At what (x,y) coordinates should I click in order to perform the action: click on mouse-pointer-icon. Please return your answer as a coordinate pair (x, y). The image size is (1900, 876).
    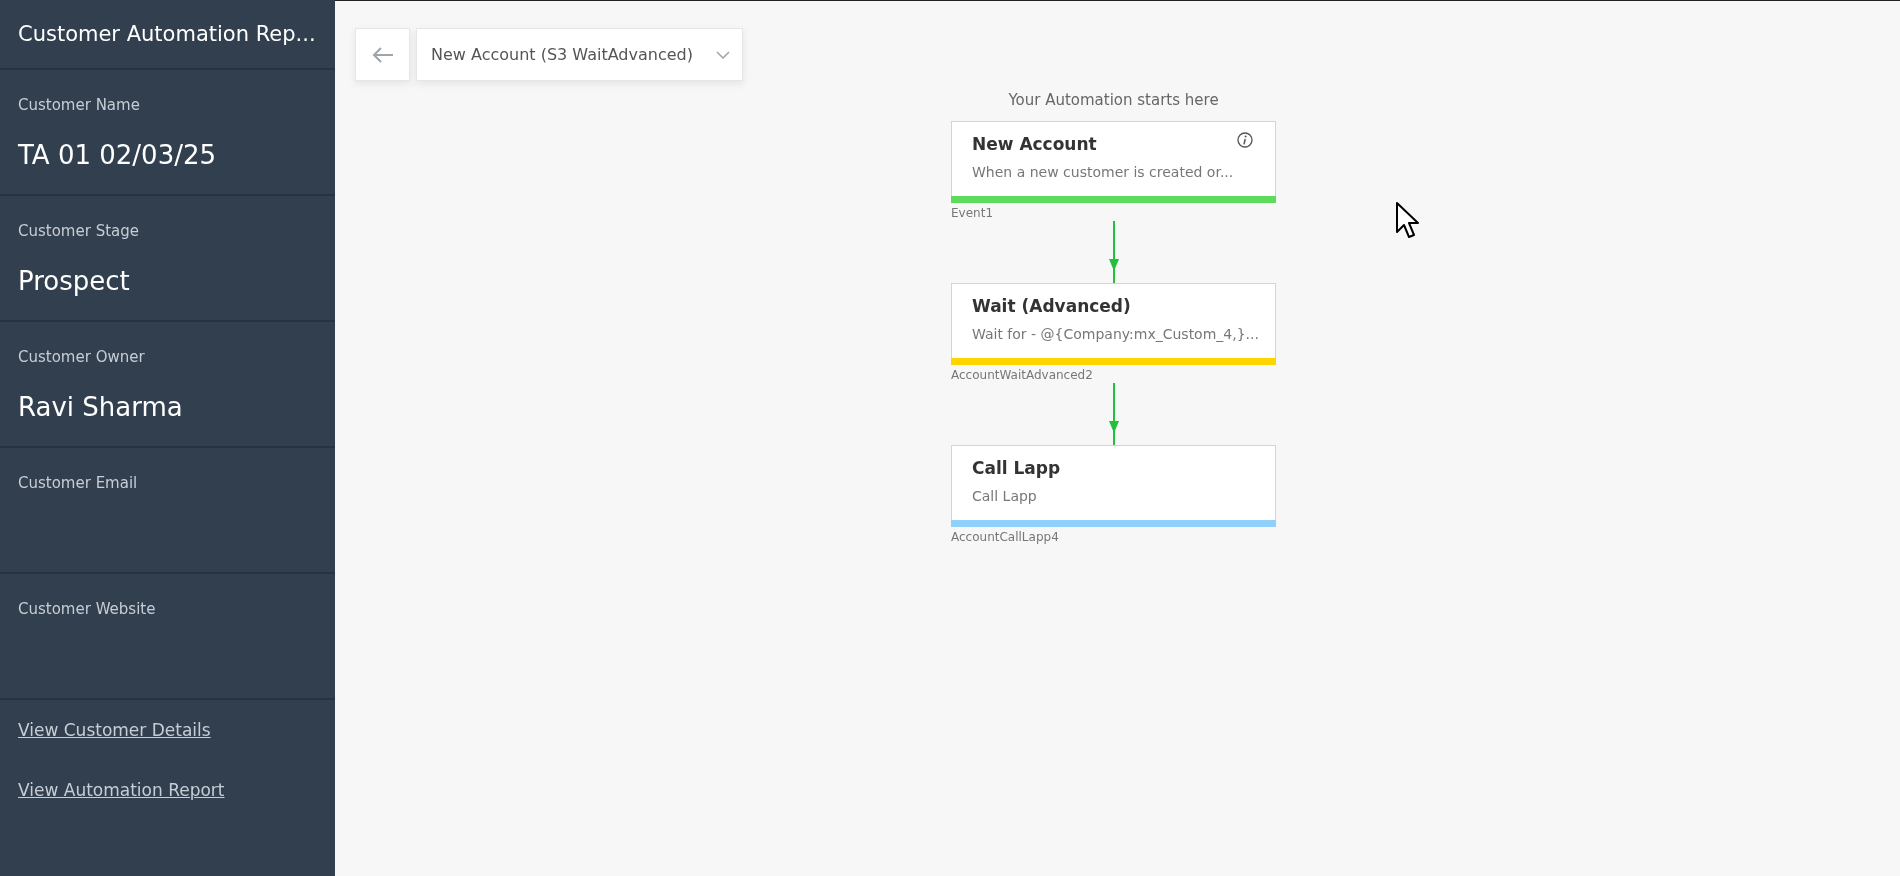
    Looking at the image, I should click on (1408, 221).